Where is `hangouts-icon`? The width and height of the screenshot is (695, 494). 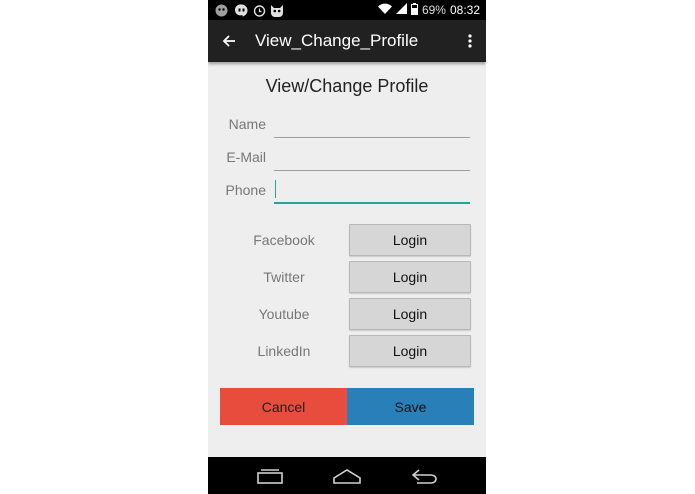 hangouts-icon is located at coordinates (241, 10).